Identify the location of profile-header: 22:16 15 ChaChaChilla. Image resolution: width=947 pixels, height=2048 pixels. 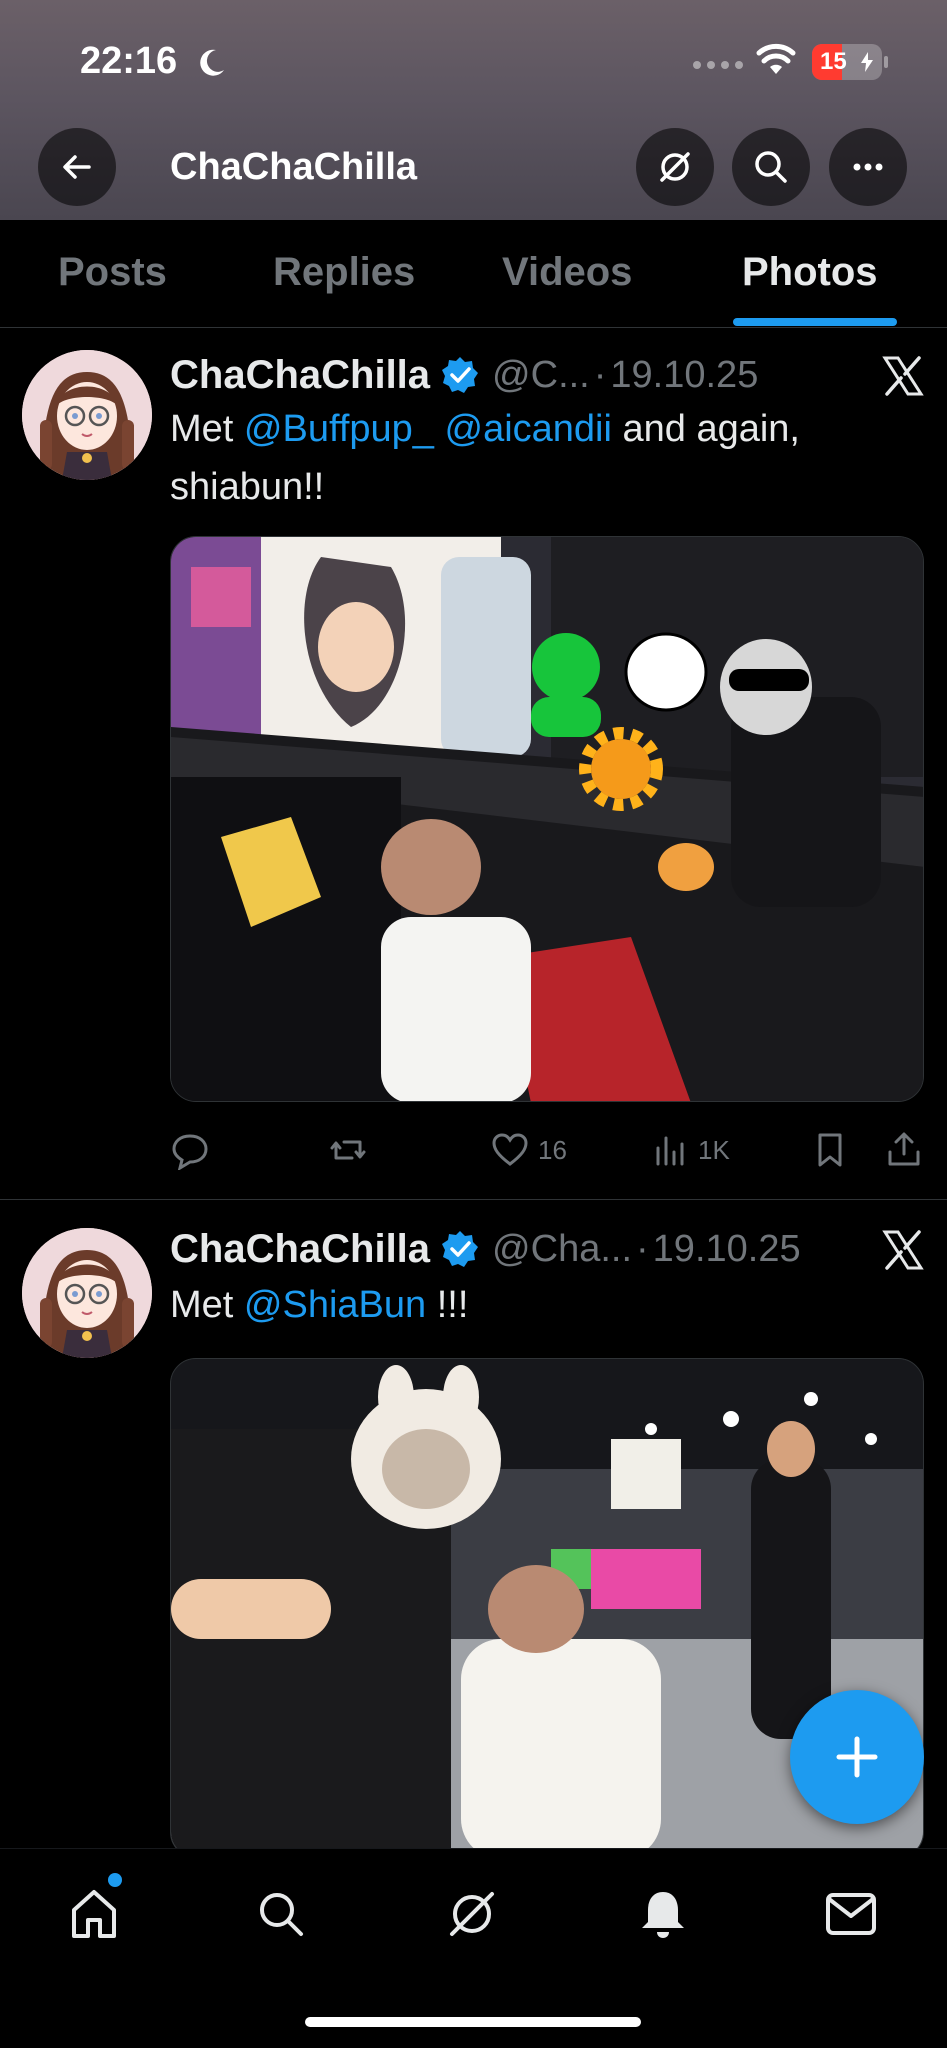
(473, 110).